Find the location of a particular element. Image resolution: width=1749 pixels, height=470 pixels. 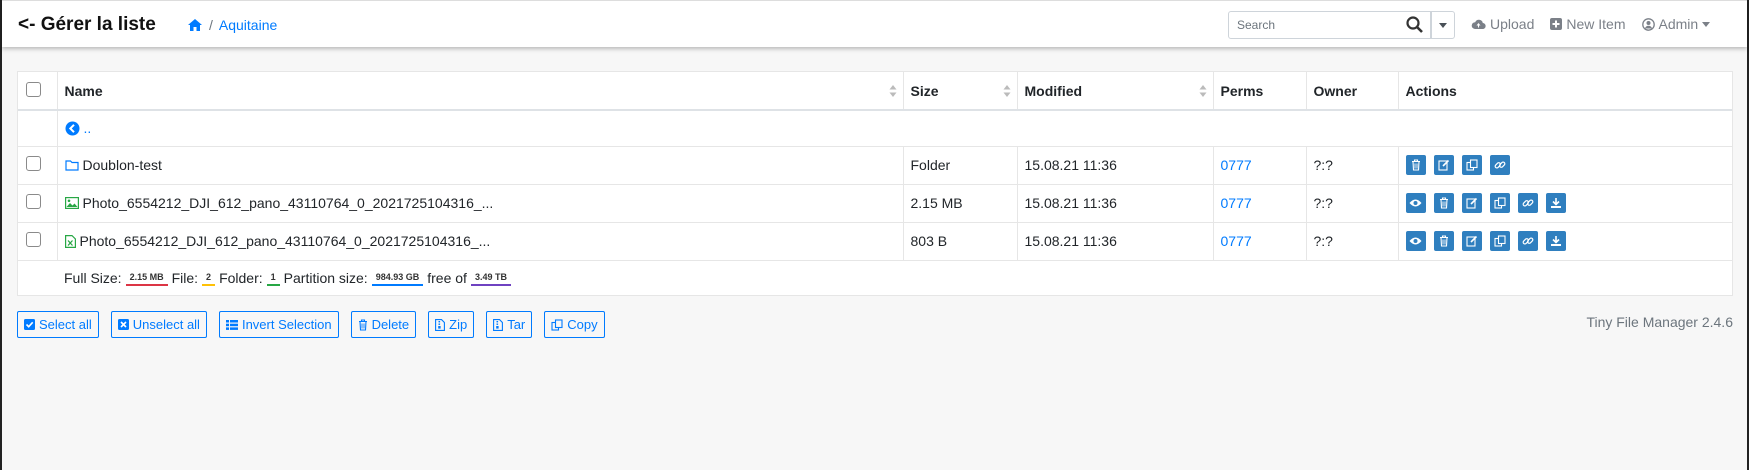

file-size: Folder is located at coordinates (960, 165).